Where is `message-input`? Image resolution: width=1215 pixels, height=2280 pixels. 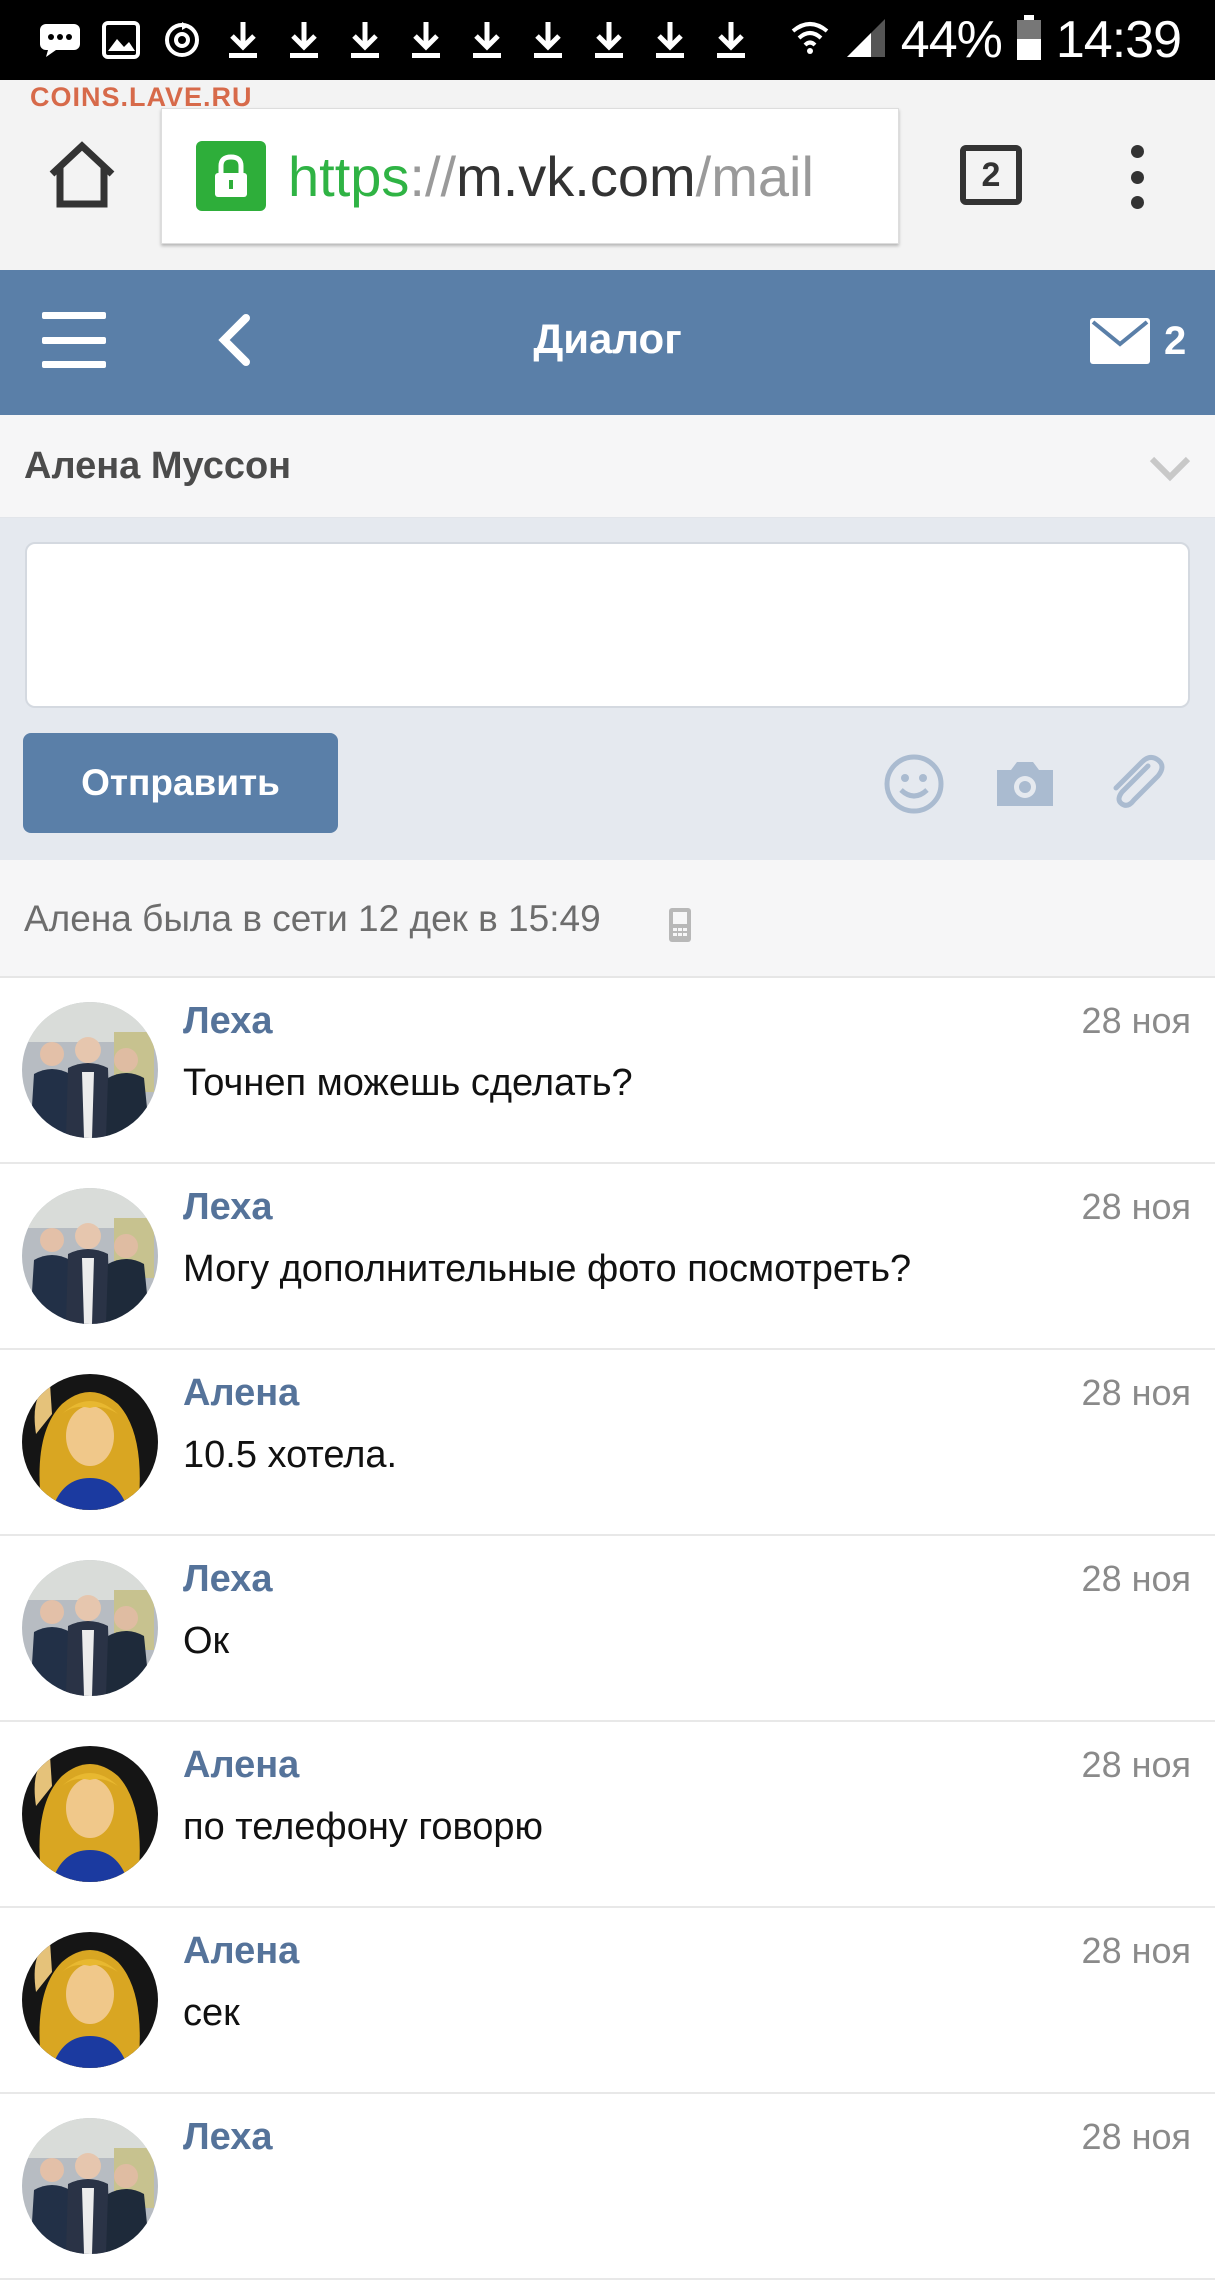 message-input is located at coordinates (607, 625).